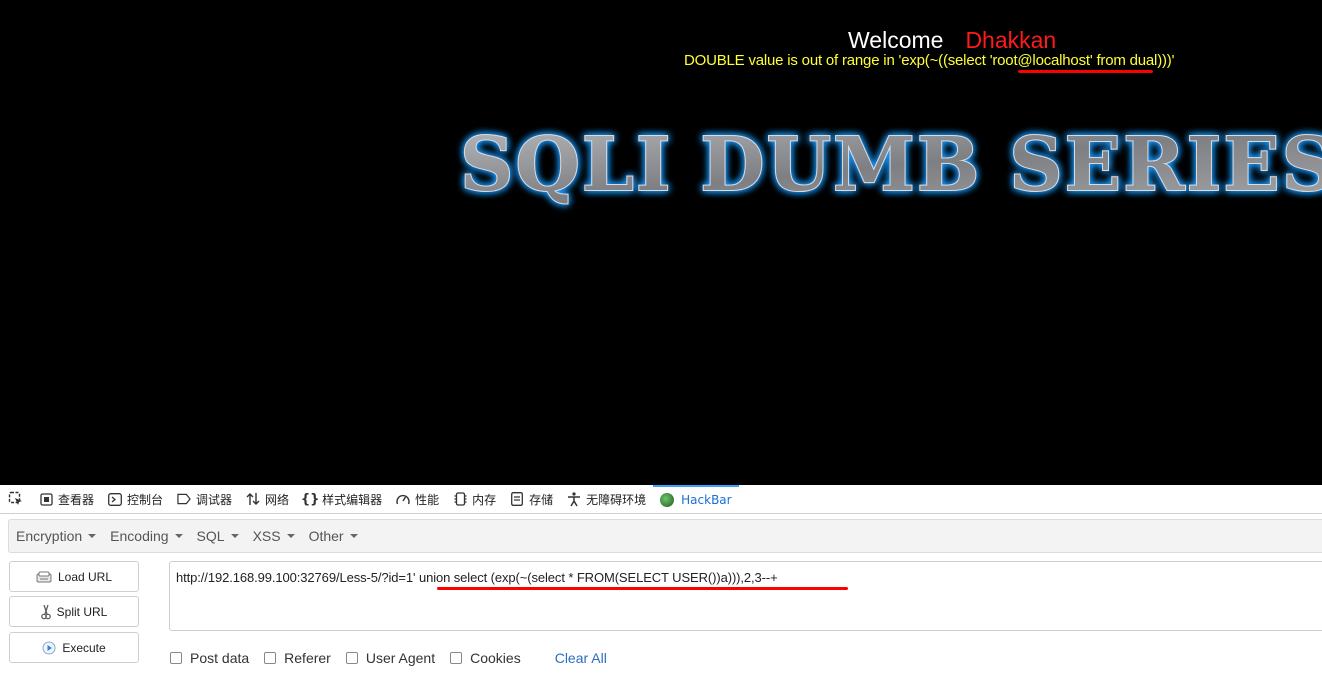  I want to click on split-url-button: Split URL, so click(74, 611).